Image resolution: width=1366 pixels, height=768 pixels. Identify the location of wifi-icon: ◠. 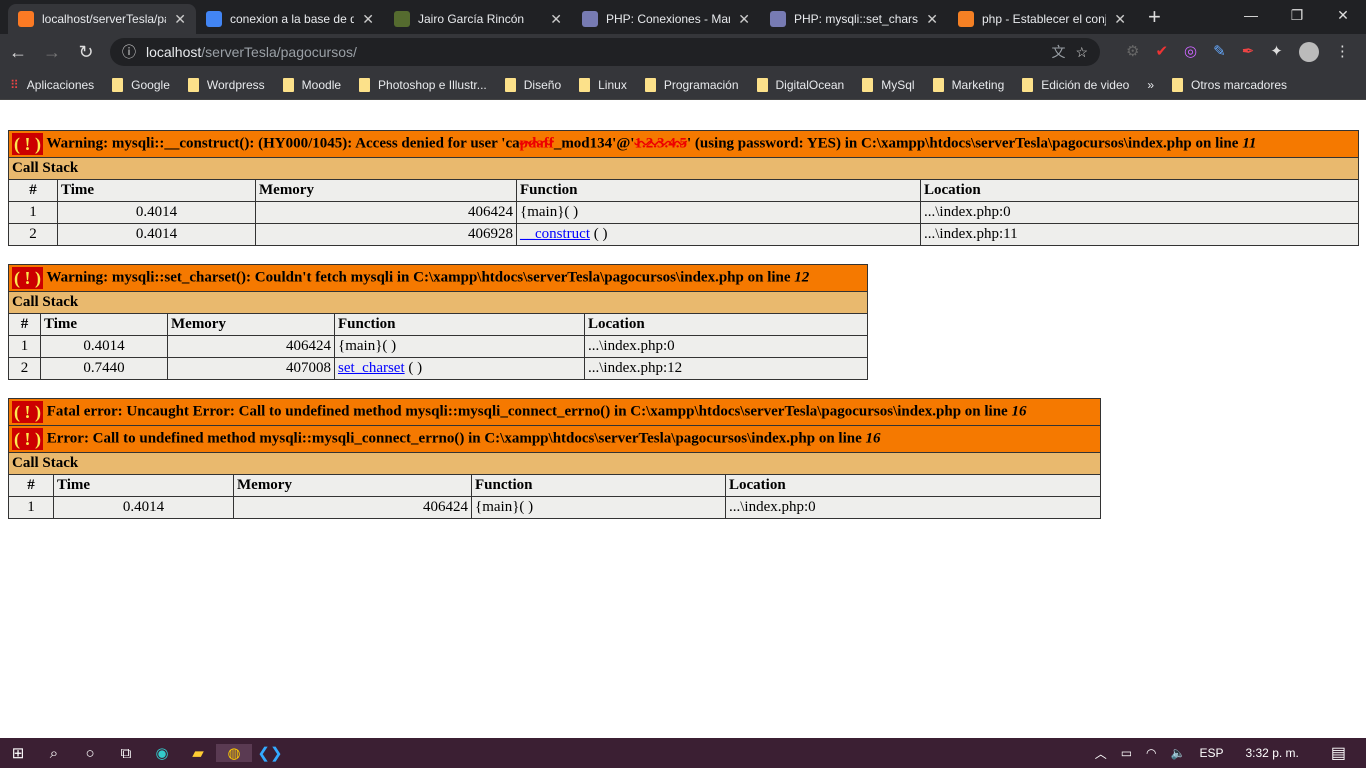
(1151, 753).